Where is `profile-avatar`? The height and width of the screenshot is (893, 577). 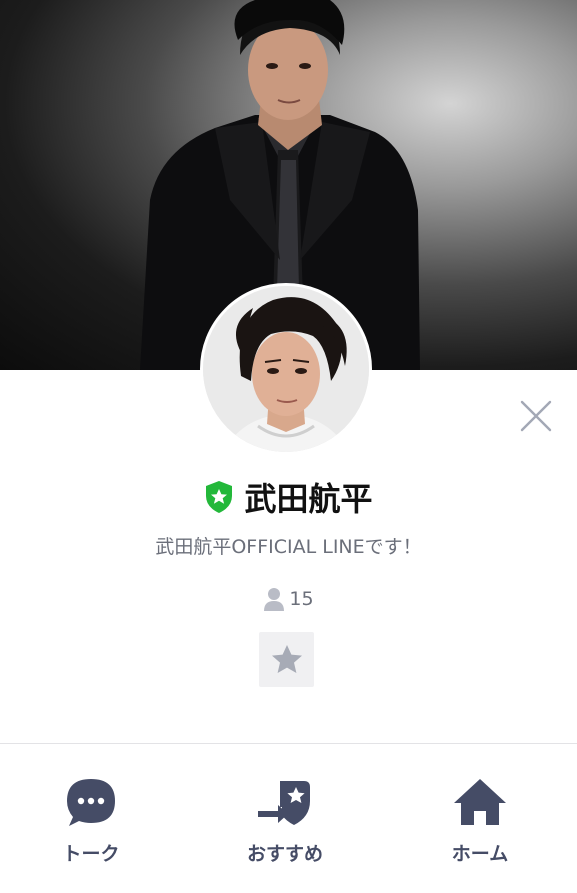 profile-avatar is located at coordinates (286, 369).